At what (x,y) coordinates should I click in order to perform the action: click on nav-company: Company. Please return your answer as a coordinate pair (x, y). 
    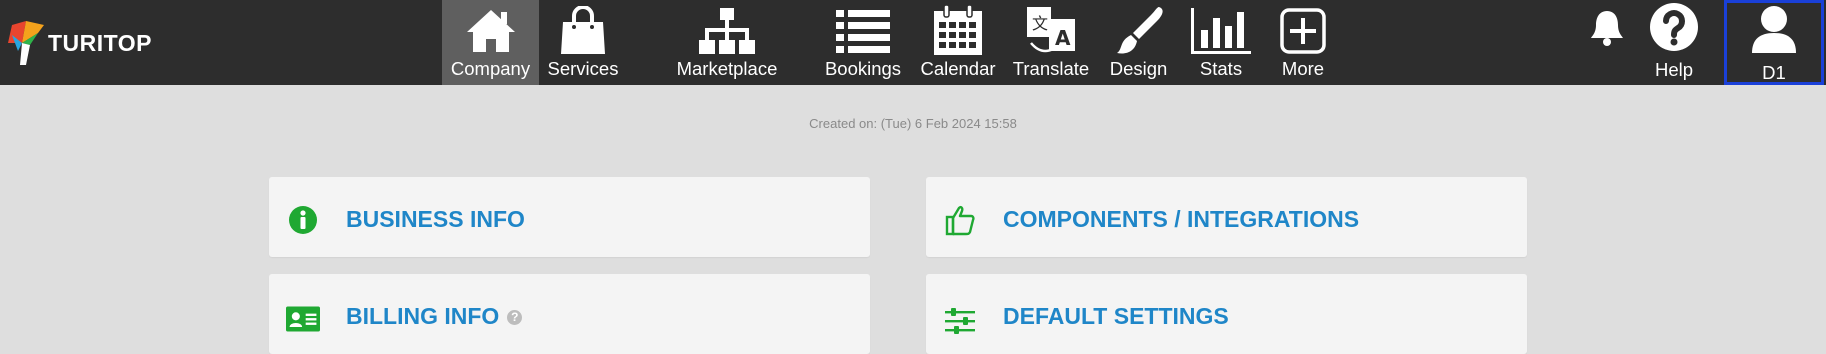
    Looking at the image, I should click on (490, 42).